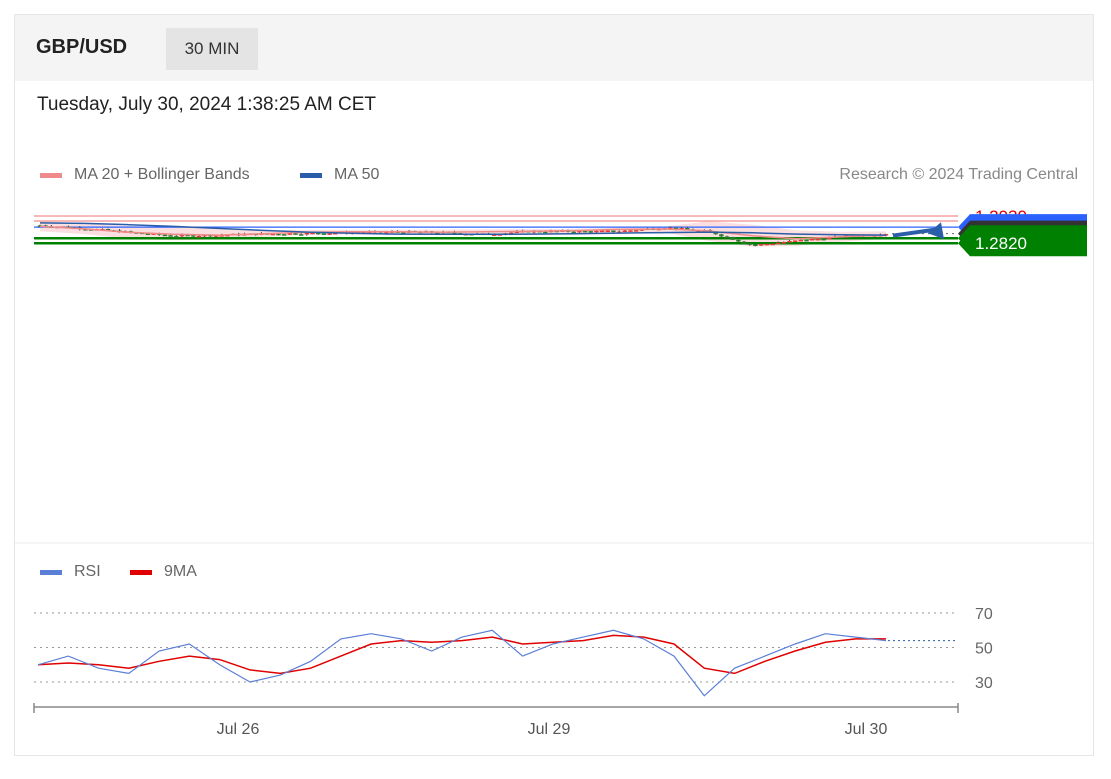 This screenshot has width=1111, height=779. I want to click on level-tags-layer: 1.29301.29101.28851.28591.28401.2820, so click(1022, 232).